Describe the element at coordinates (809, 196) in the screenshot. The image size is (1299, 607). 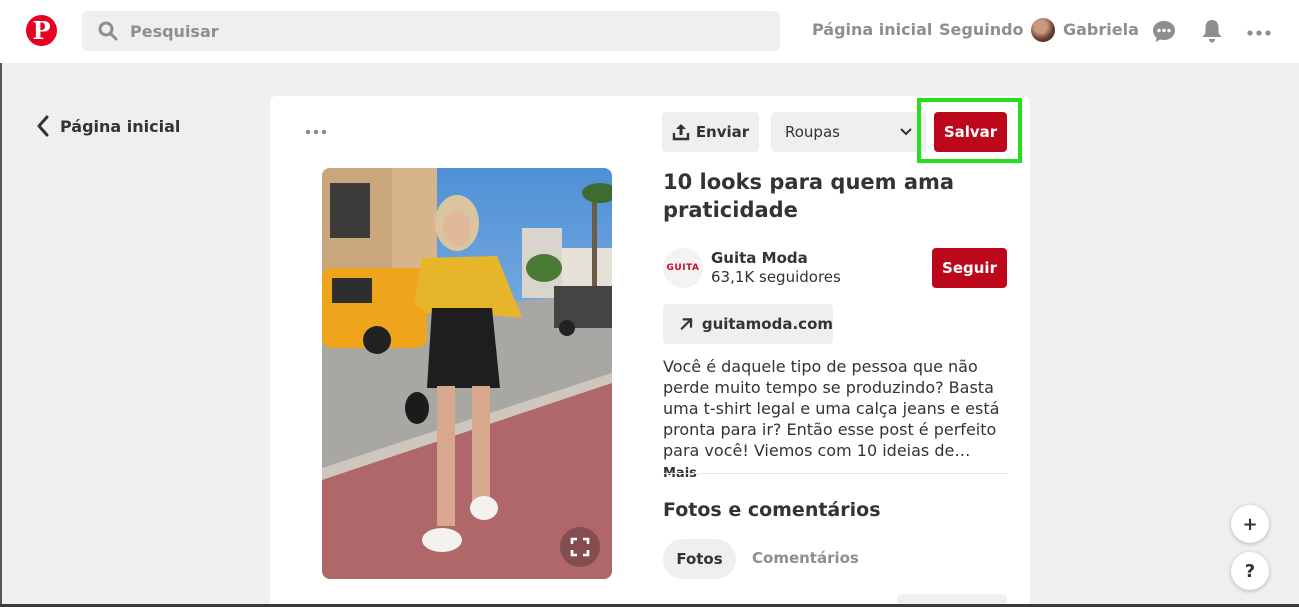
I see `pin-title: 10 looks para quem ama praticidade` at that location.